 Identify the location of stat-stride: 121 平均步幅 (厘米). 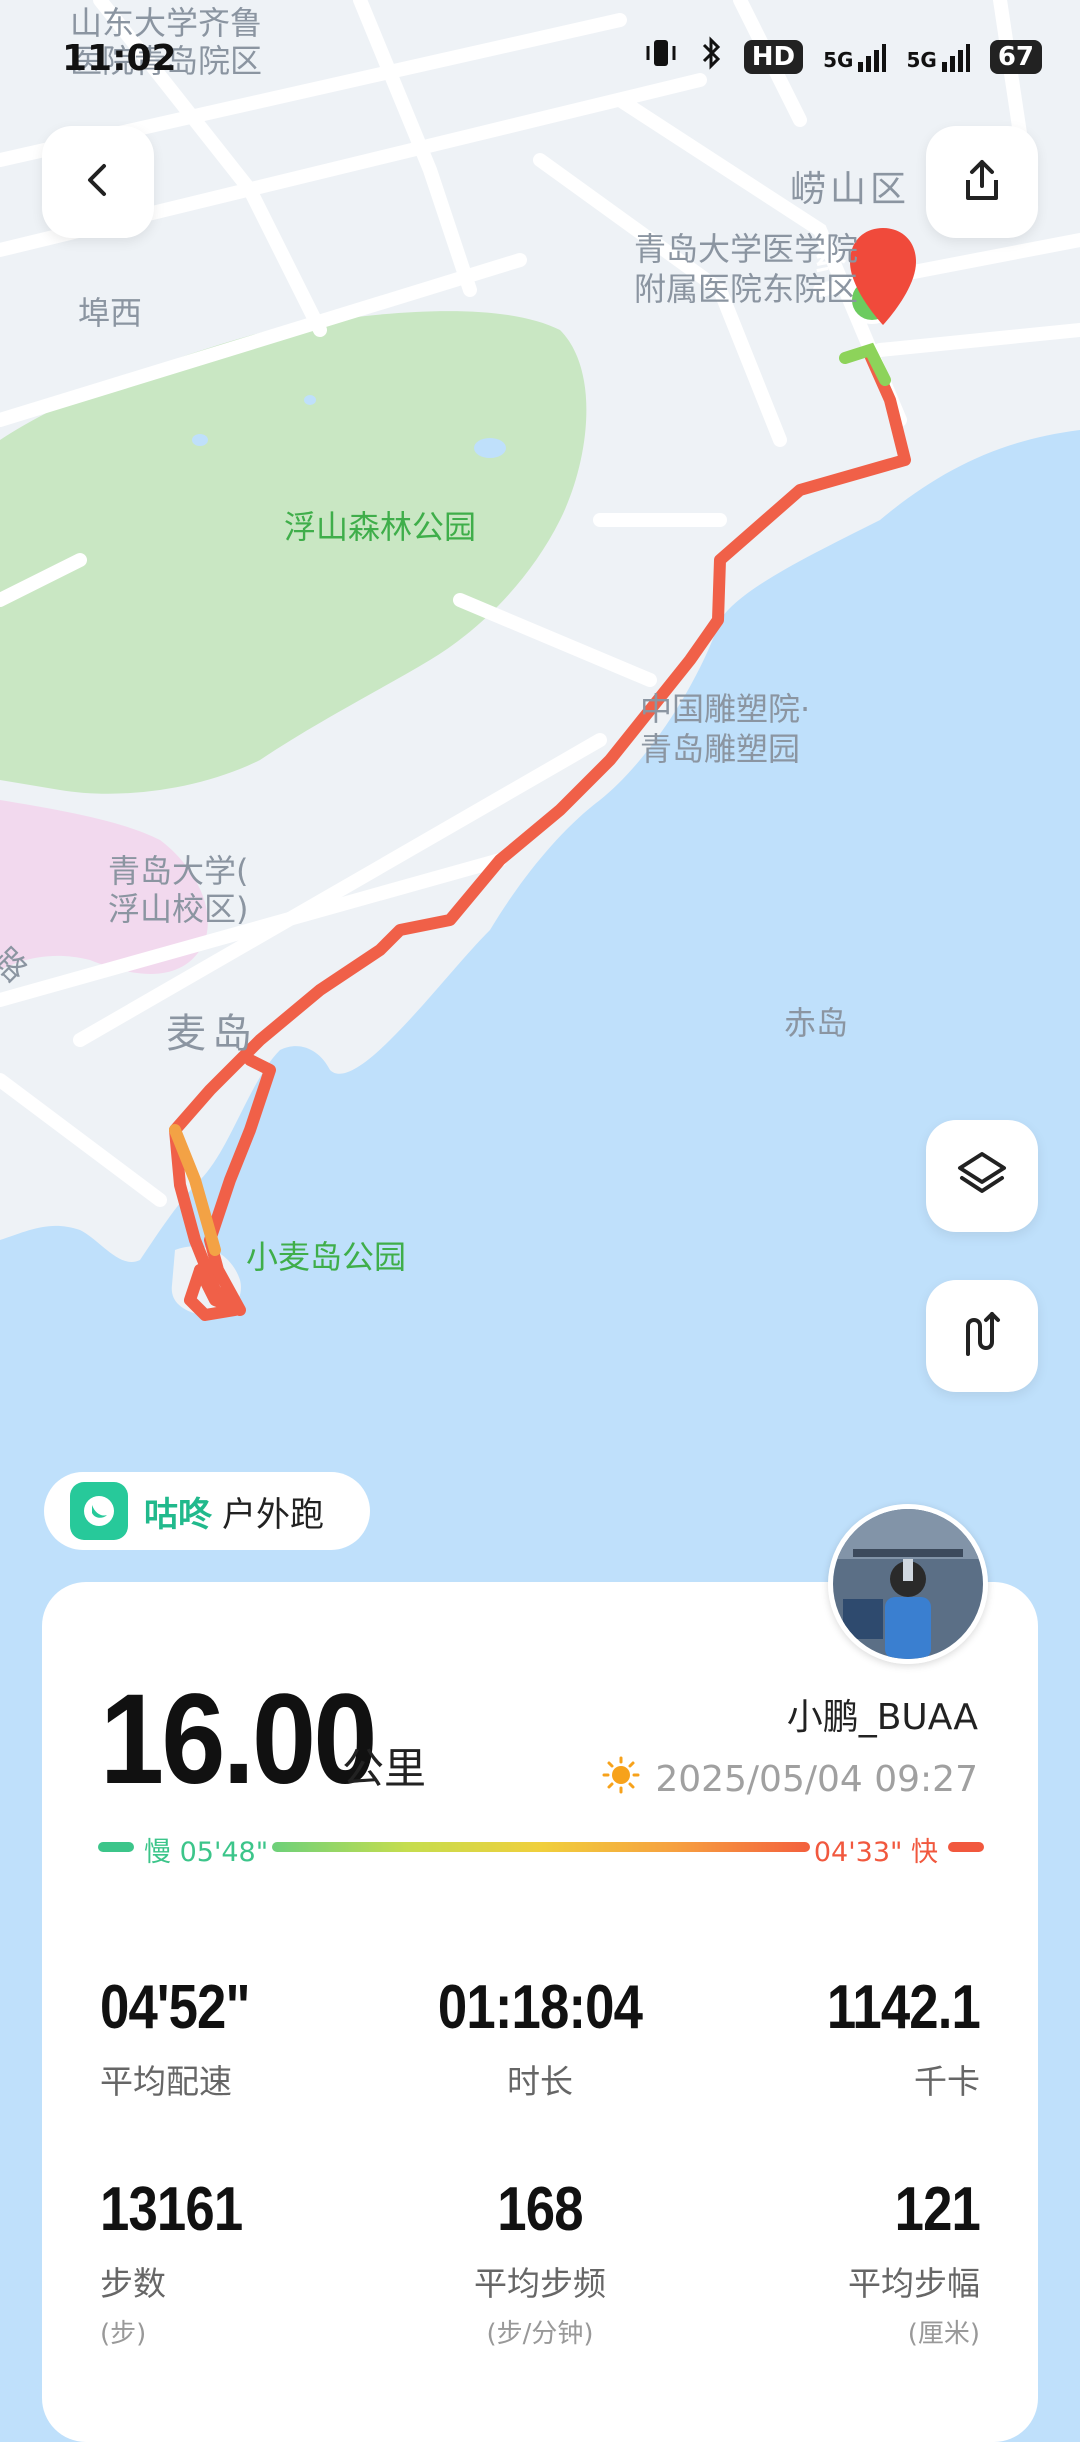
(830, 2262).